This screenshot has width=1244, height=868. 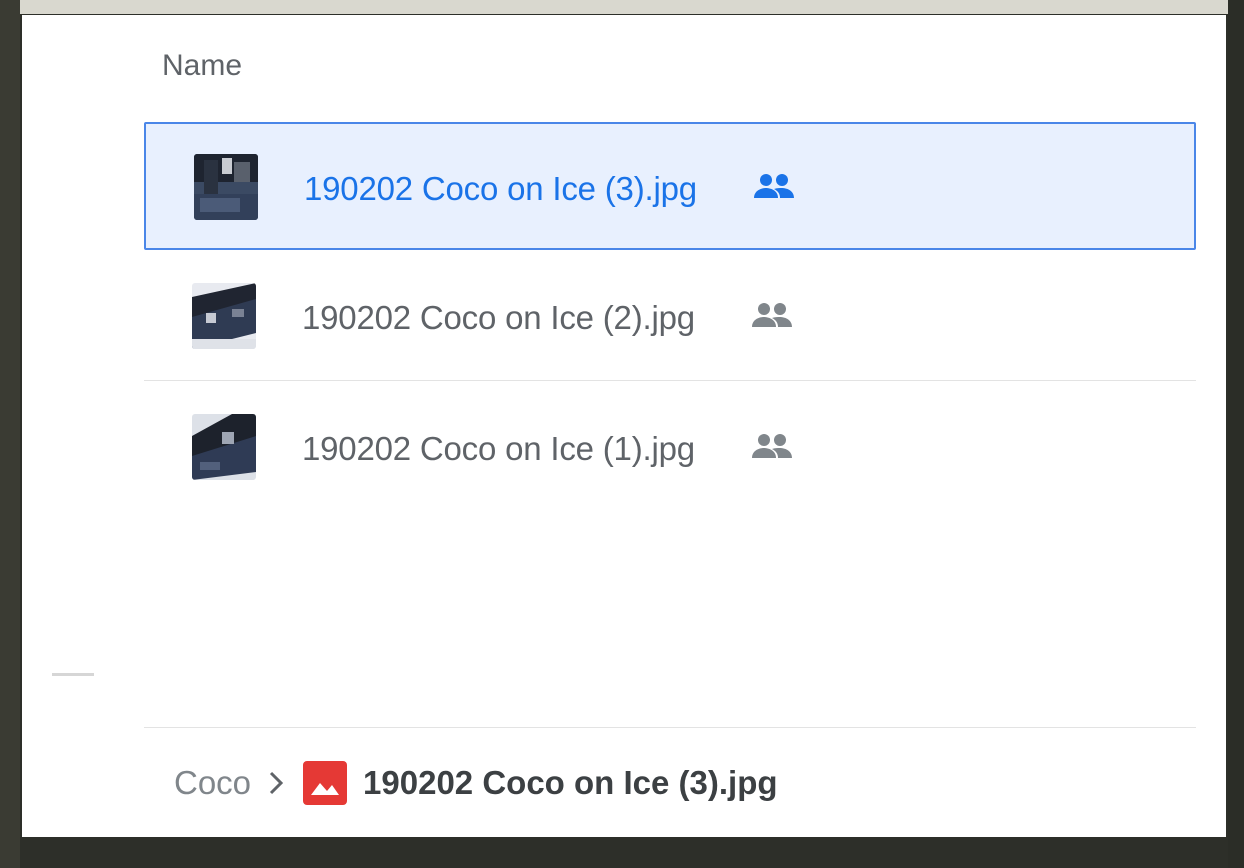 I want to click on breadcrumb-parent-folder: Coco, so click(x=212, y=783).